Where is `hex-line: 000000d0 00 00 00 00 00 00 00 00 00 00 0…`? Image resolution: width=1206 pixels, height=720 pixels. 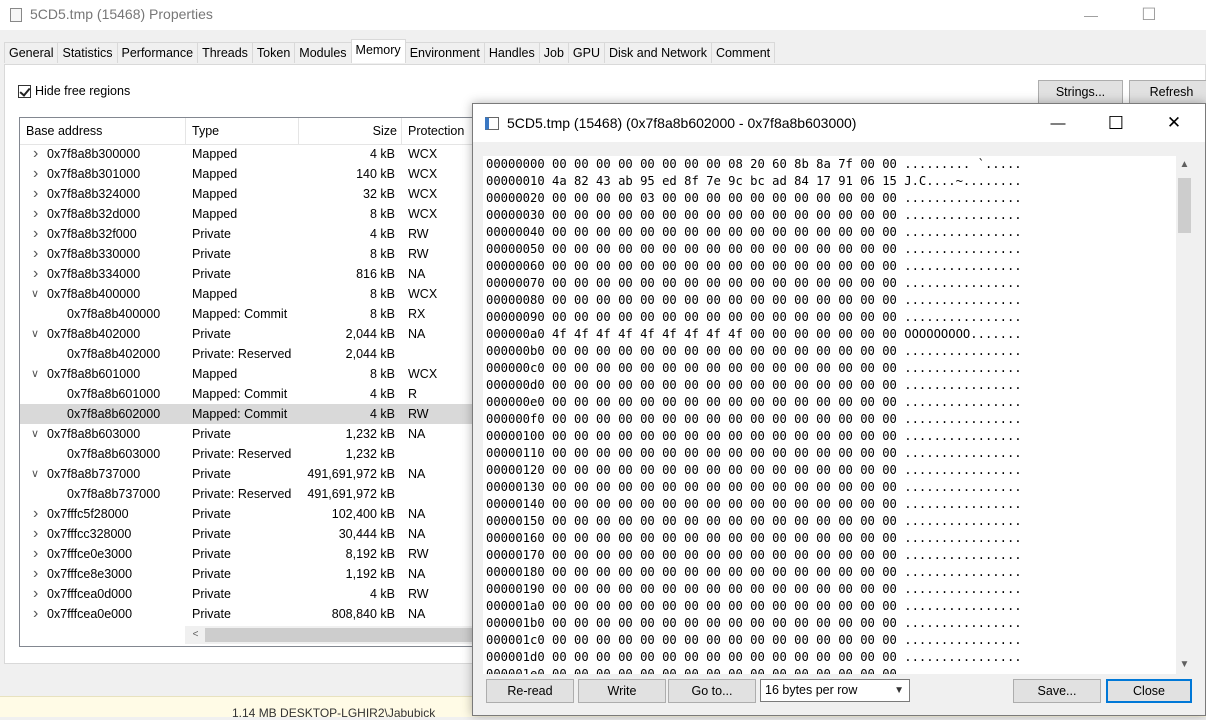
hex-line: 000000d0 00 00 00 00 00 00 00 00 00 00 0… is located at coordinates (754, 385).